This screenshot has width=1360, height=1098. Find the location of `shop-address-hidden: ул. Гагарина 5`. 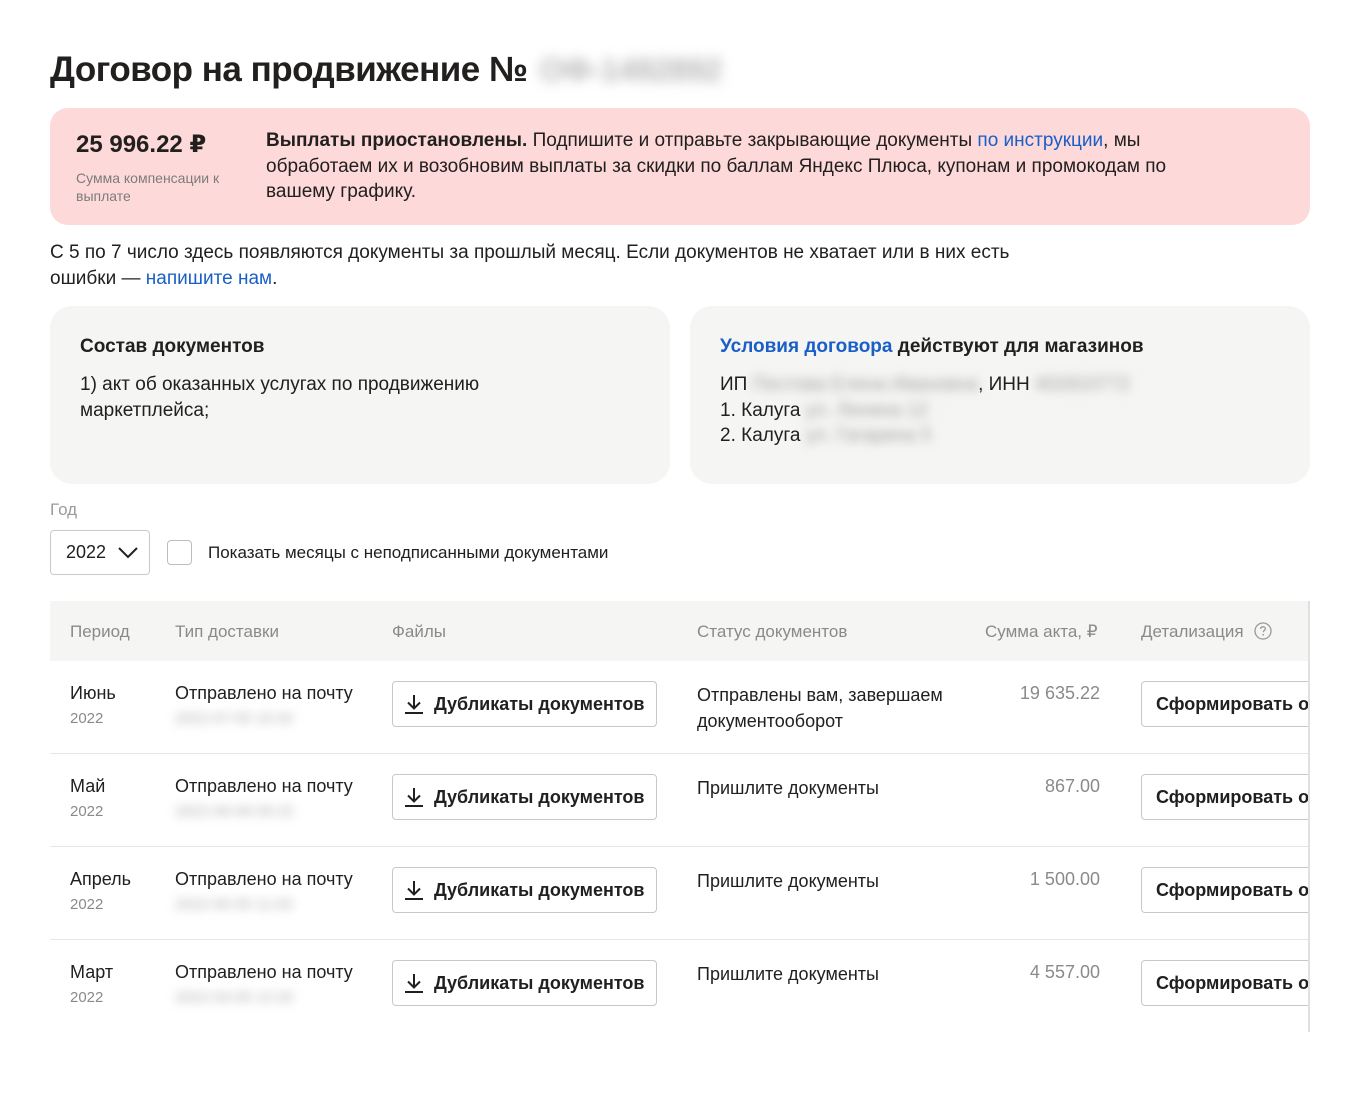

shop-address-hidden: ул. Гагарина 5 is located at coordinates (868, 435).